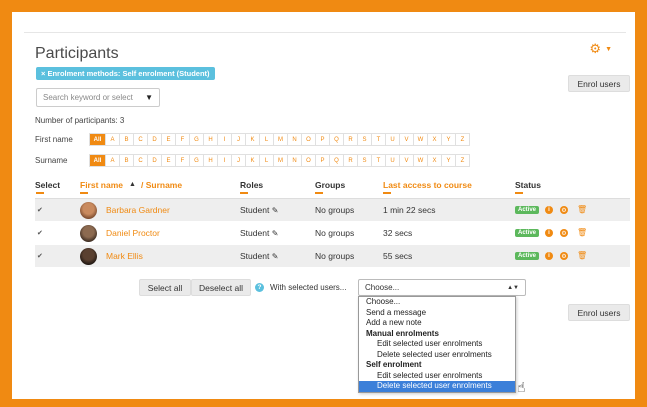 This screenshot has height=407, width=647. What do you see at coordinates (196, 139) in the screenshot?
I see `first-name-letter-g: G` at bounding box center [196, 139].